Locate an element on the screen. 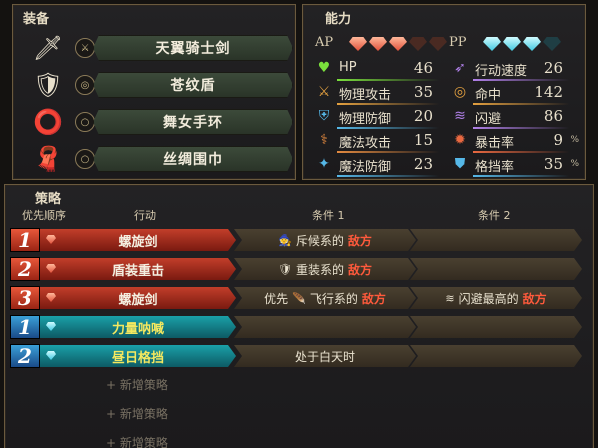 The height and width of the screenshot is (448, 598). stat-name: 魔法攻击 is located at coordinates (365, 143).